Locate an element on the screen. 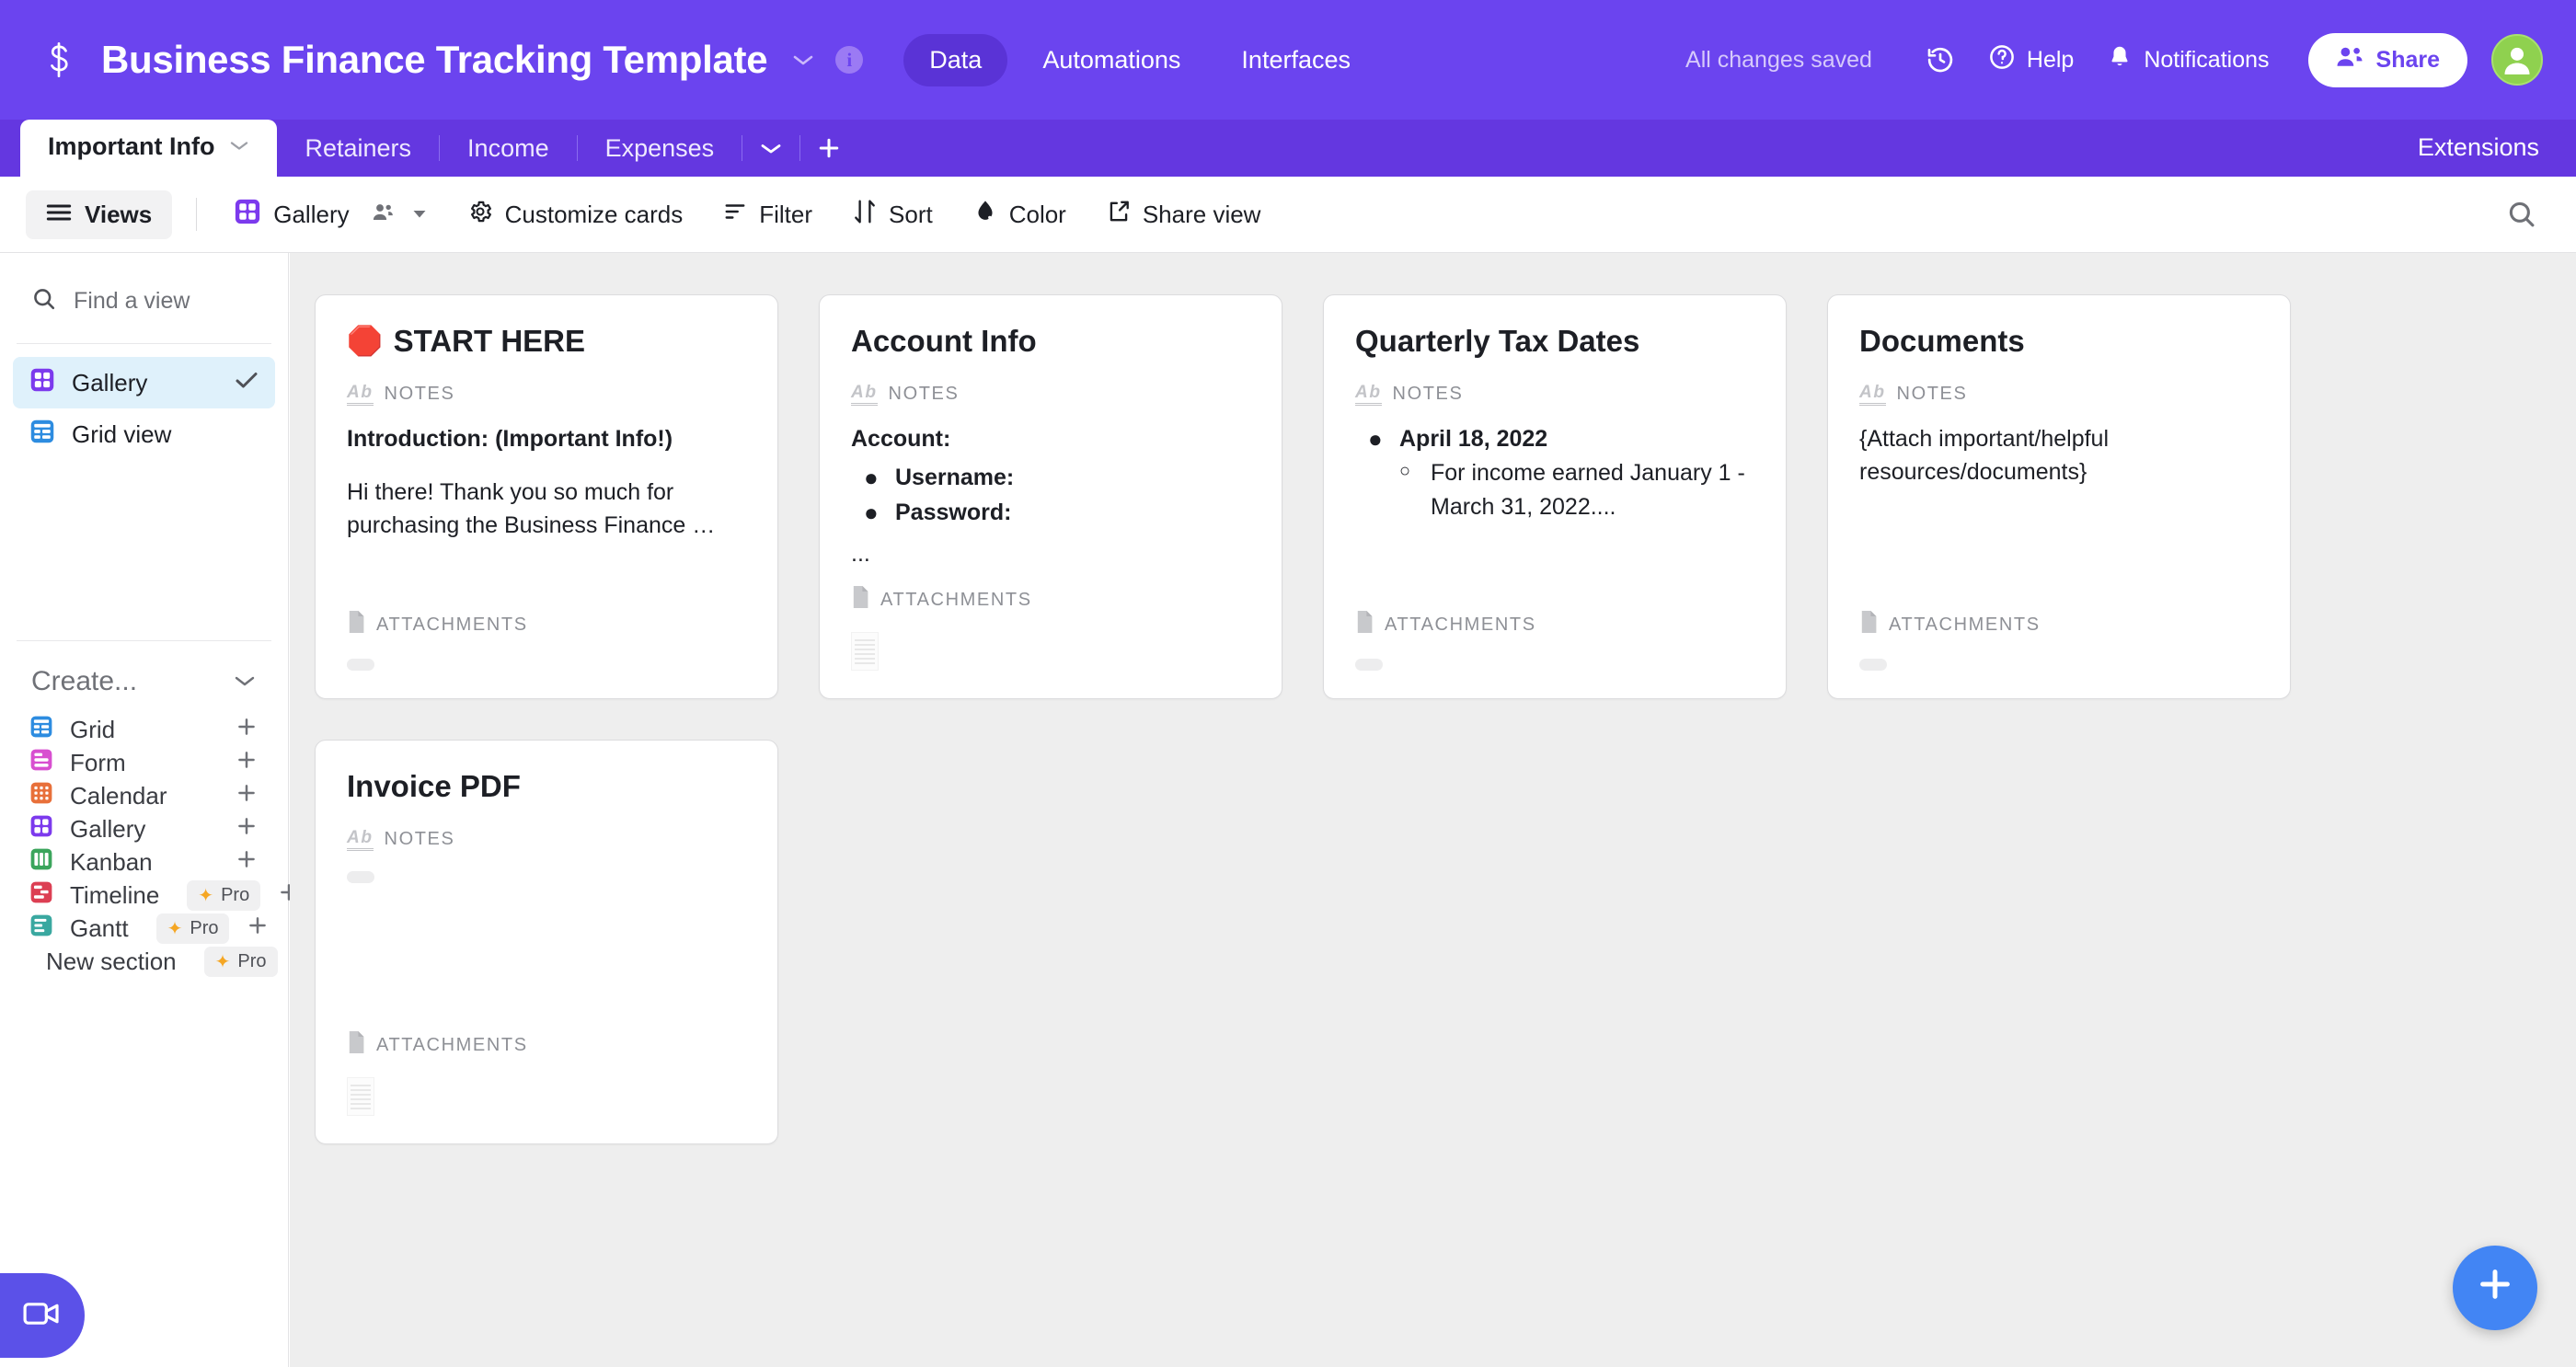  create-new-section: New section ✦ Pro is located at coordinates (164, 962).